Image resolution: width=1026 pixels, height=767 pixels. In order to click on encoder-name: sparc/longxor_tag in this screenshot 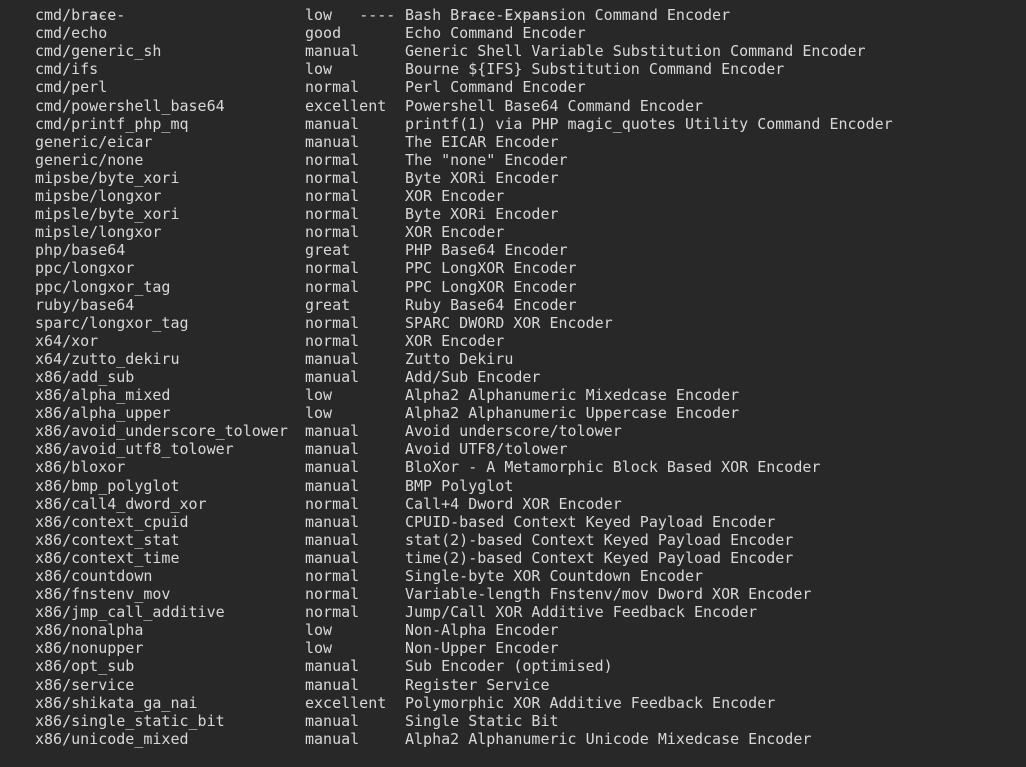, I will do `click(112, 322)`.